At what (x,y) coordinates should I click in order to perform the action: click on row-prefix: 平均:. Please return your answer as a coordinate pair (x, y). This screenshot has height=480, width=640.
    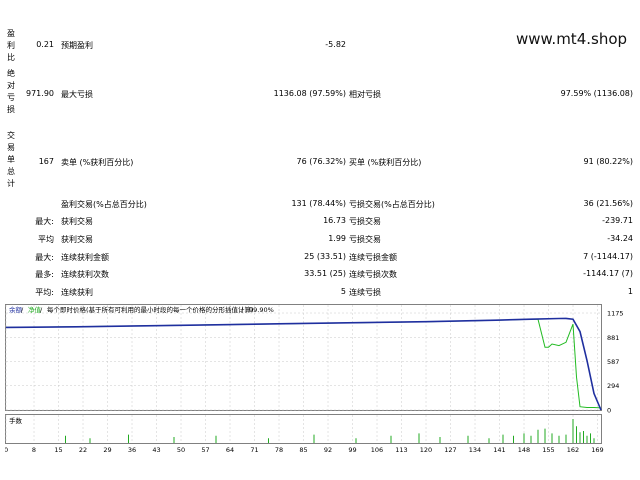
    Looking at the image, I should click on (44, 292).